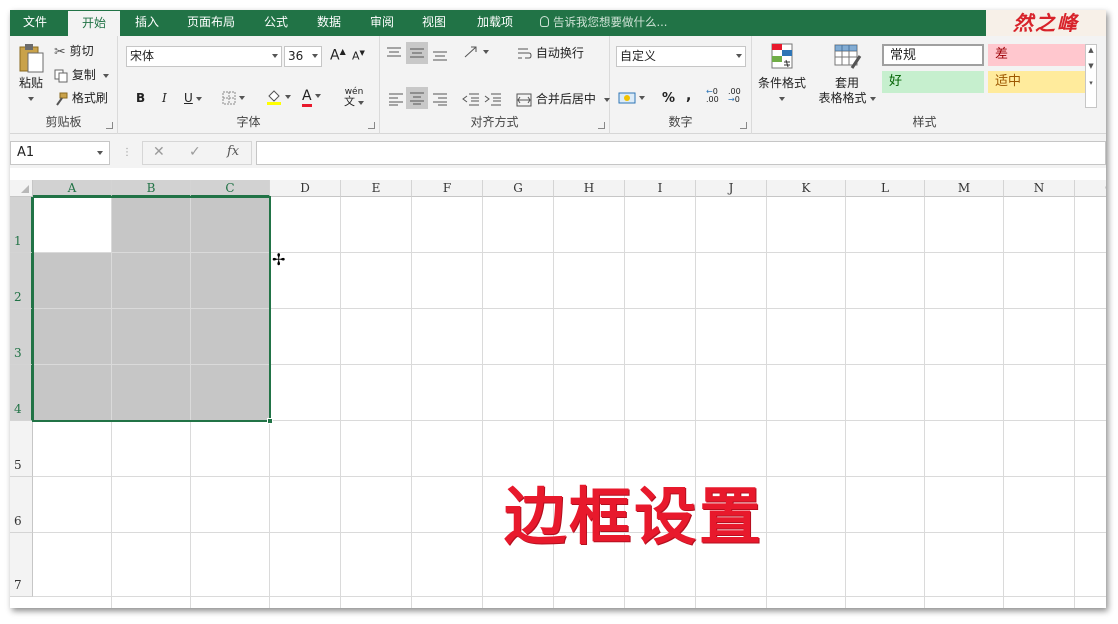 The width and height of the screenshot is (1118, 624). Describe the element at coordinates (743, 125) in the screenshot. I see `number-launcher-icon` at that location.